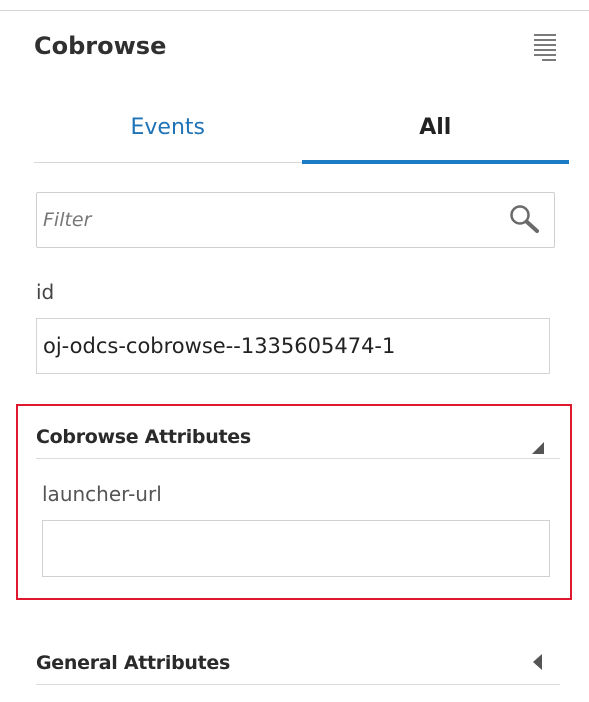  I want to click on tab-all: All, so click(435, 132).